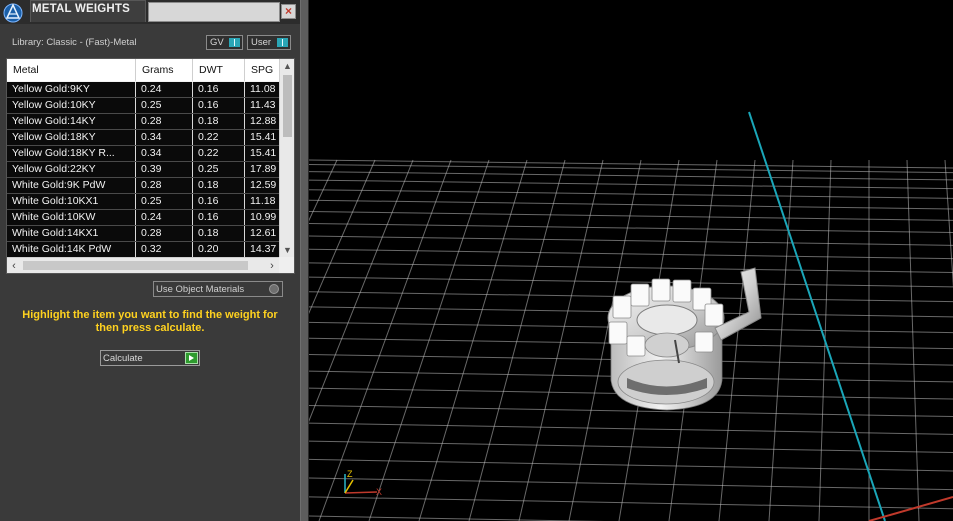  Describe the element at coordinates (71, 70) in the screenshot. I see `column-header-metal: Metal` at that location.